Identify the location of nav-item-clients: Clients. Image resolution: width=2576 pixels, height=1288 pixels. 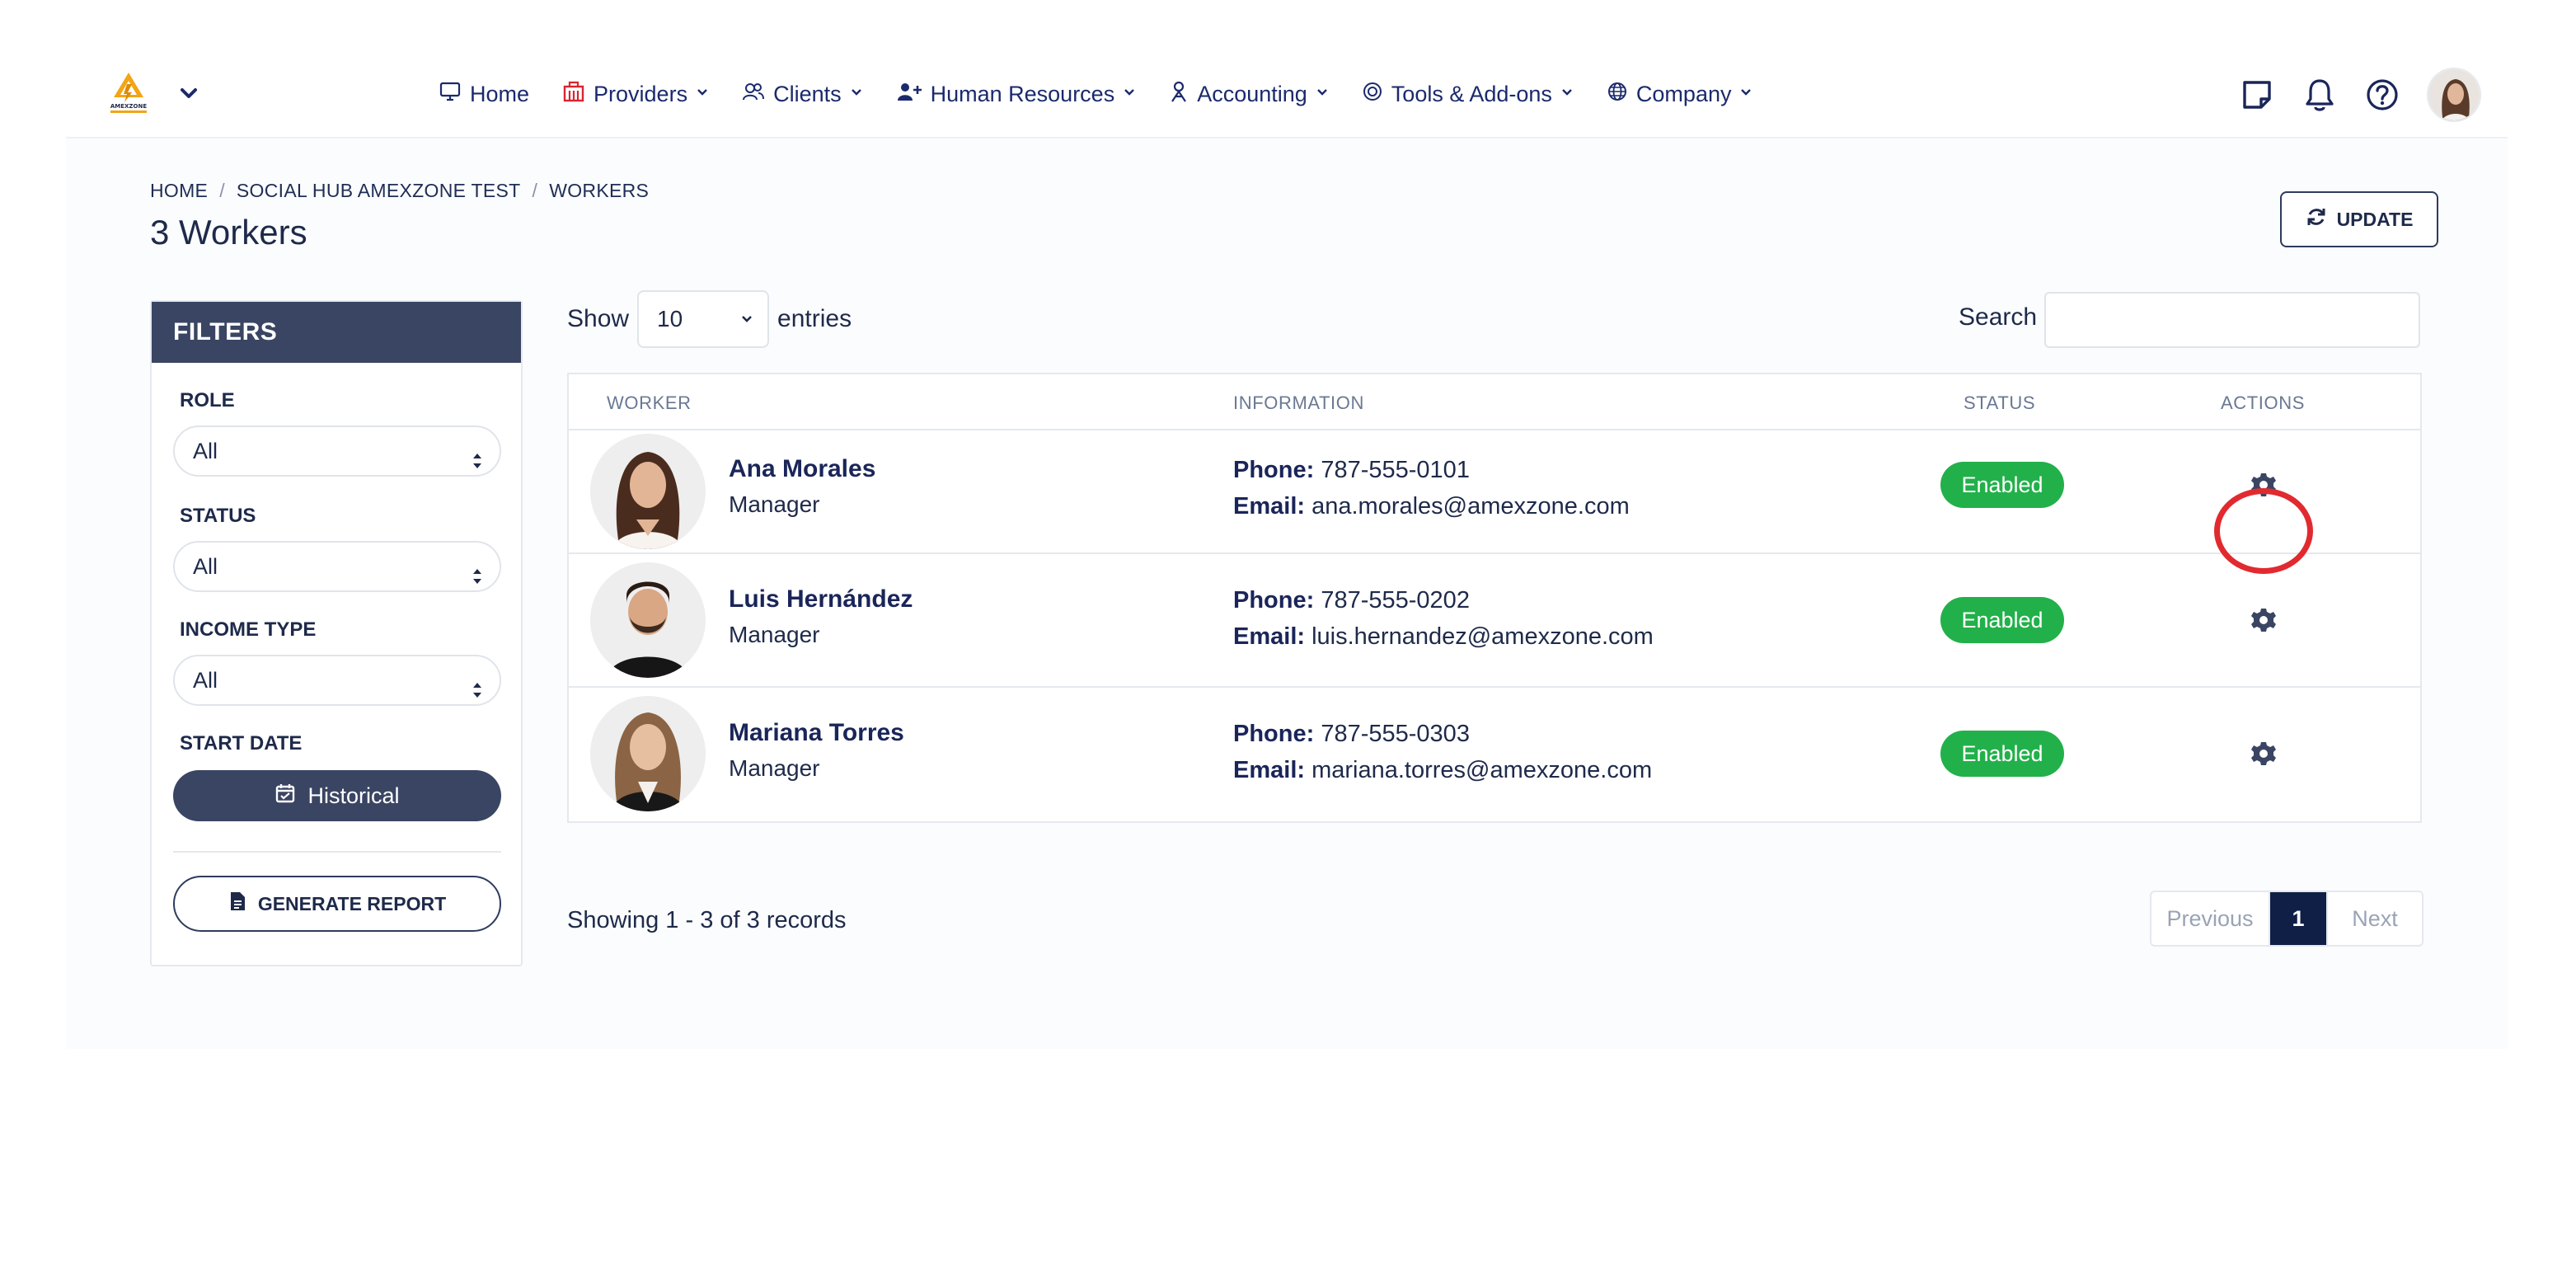
(803, 94).